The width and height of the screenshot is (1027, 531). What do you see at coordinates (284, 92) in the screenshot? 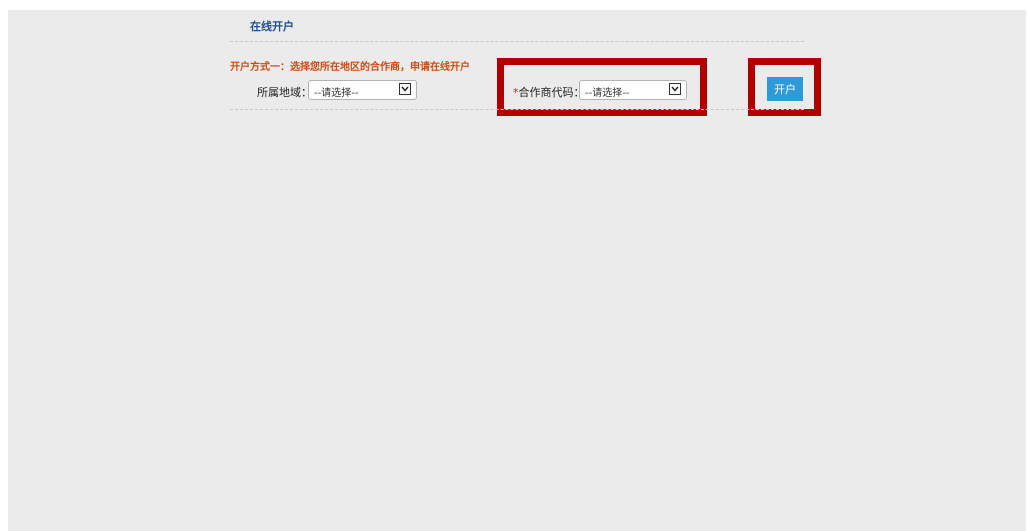
I see `region-label: 所属地域：` at bounding box center [284, 92].